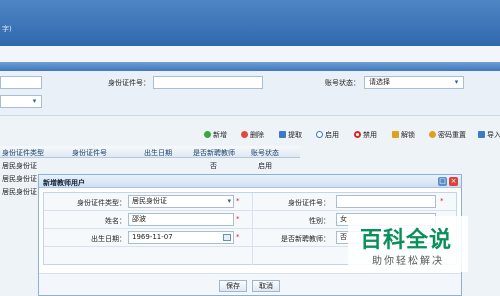 This screenshot has width=500, height=296. Describe the element at coordinates (403, 135) in the screenshot. I see `unlock-button: 解锁` at that location.